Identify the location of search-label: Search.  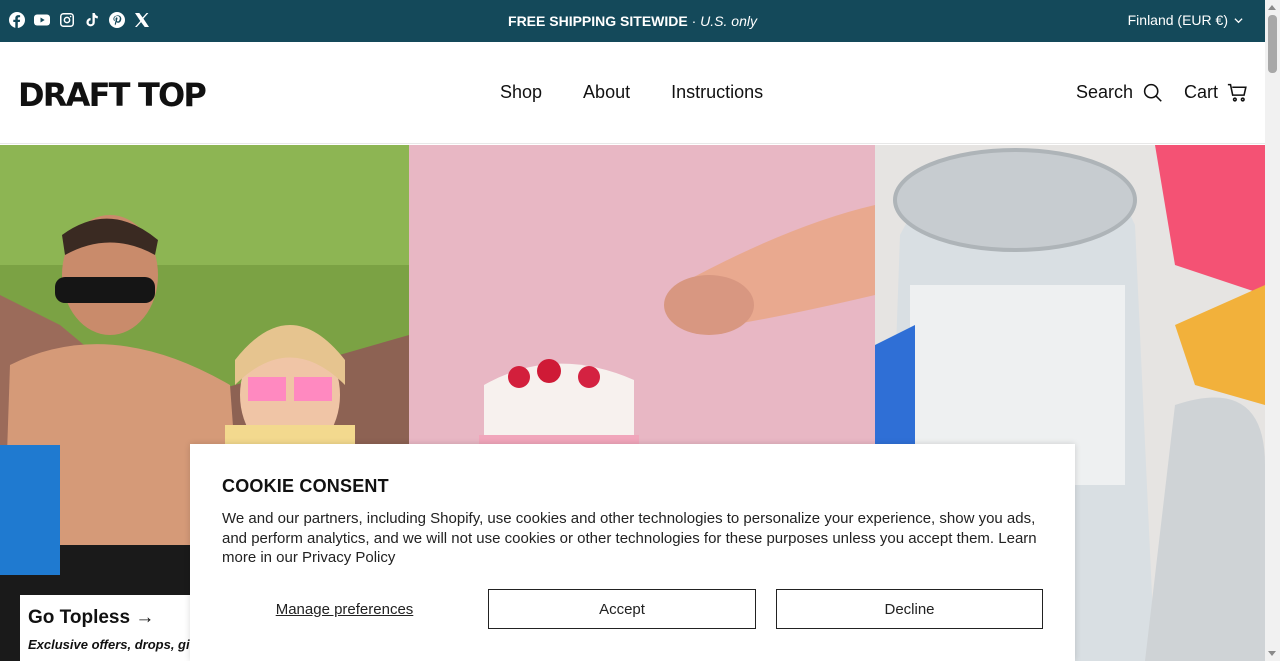
(1104, 92).